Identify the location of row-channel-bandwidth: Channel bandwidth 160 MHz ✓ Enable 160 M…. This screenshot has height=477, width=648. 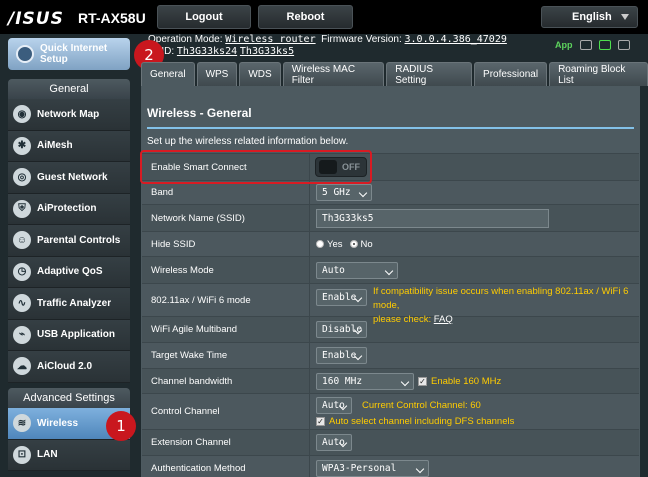
(390, 380).